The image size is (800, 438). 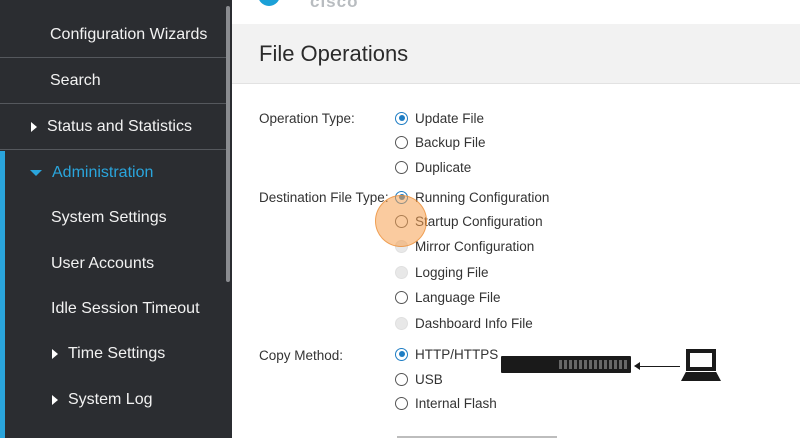 I want to click on radio-logging-file: Logging File, so click(x=442, y=272).